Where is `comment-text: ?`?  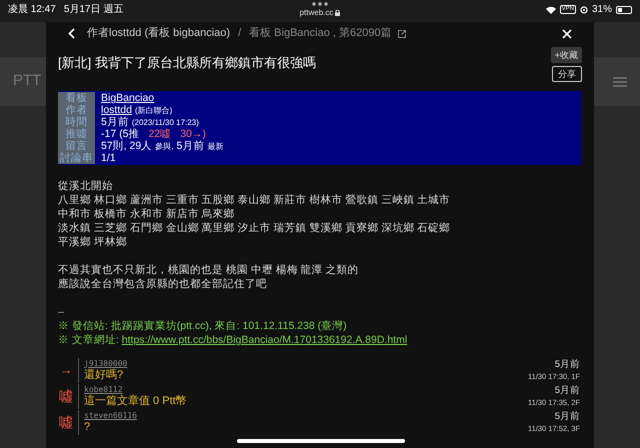 comment-text: ? is located at coordinates (87, 427).